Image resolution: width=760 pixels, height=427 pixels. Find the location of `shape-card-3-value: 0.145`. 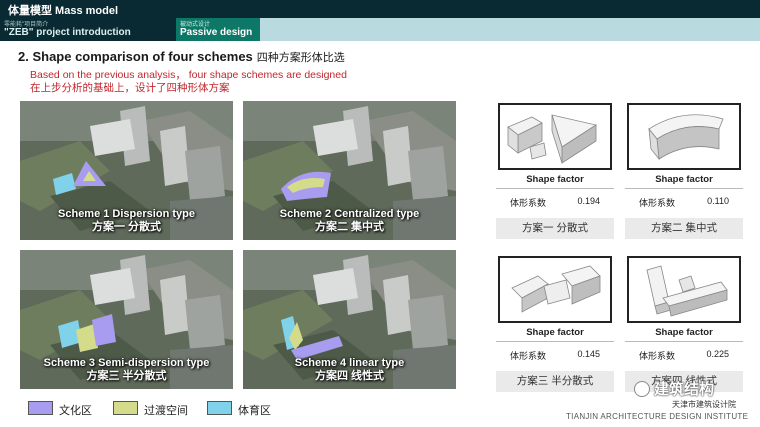

shape-card-3-value: 0.145 is located at coordinates (588, 354).